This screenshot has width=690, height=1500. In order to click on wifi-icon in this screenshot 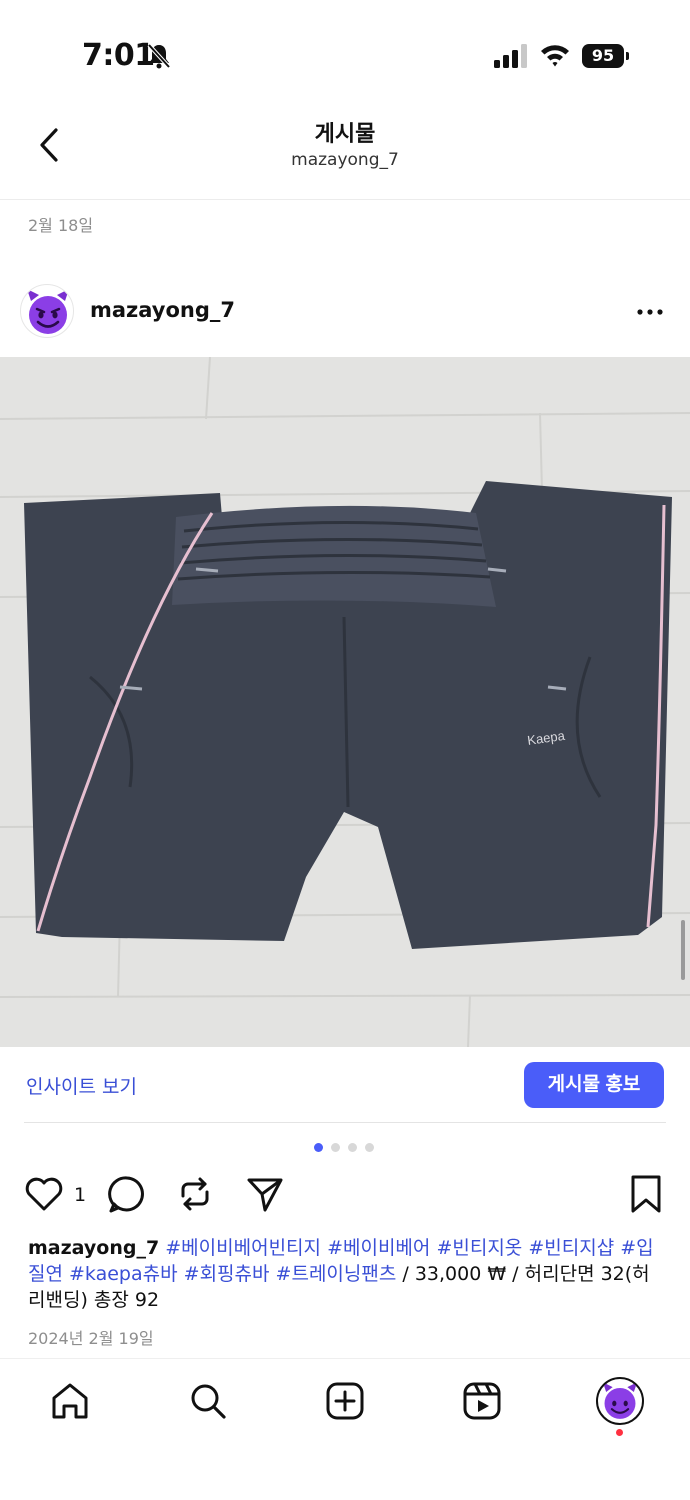, I will do `click(555, 56)`.